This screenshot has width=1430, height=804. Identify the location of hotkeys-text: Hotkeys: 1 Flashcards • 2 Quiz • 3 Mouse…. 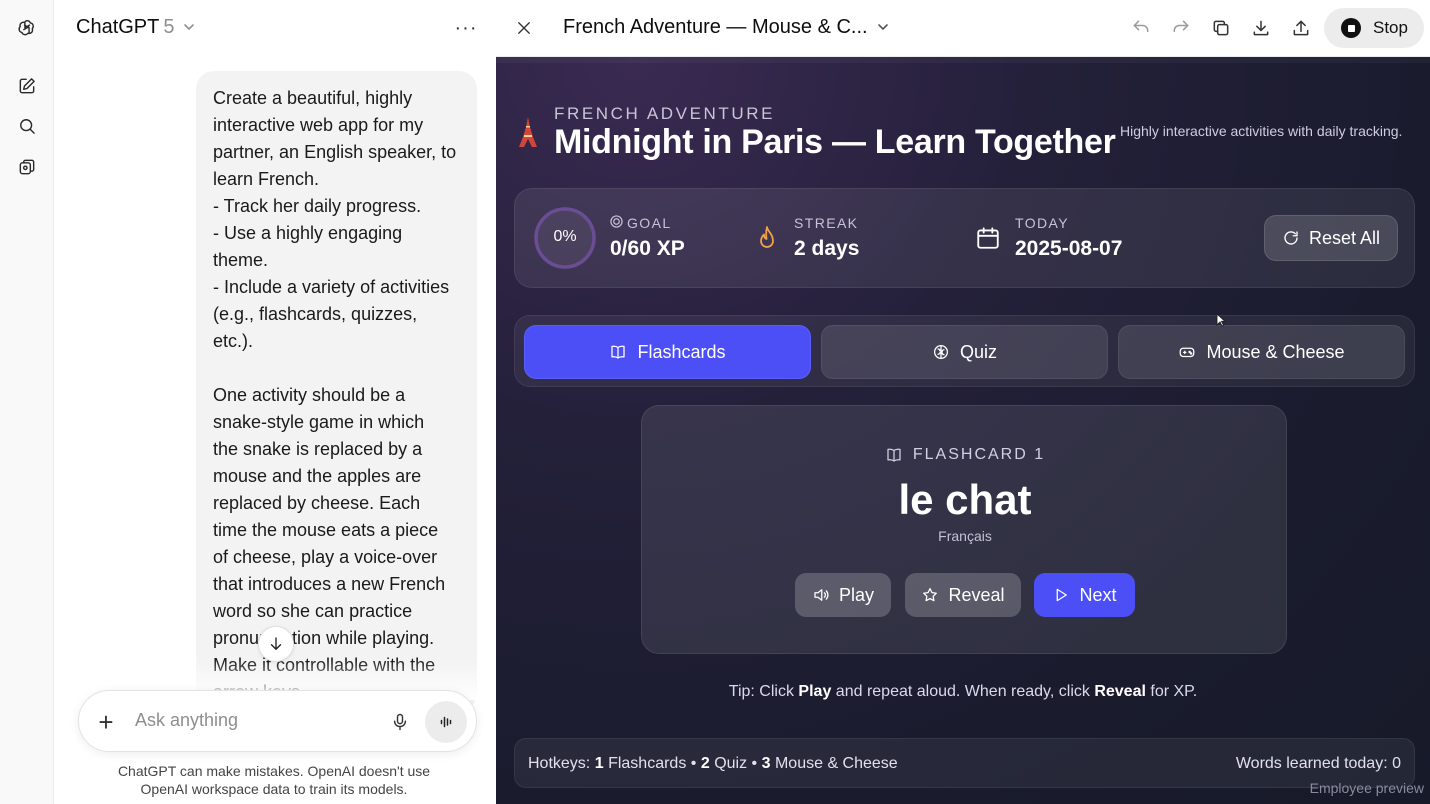
(713, 764).